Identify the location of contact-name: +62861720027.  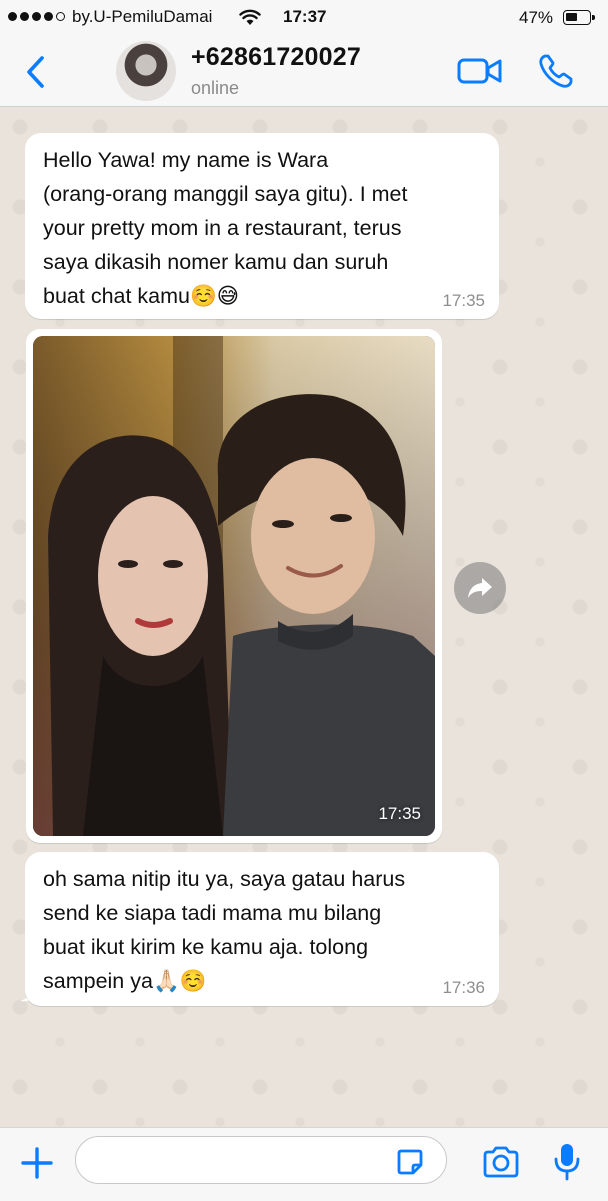
(276, 57).